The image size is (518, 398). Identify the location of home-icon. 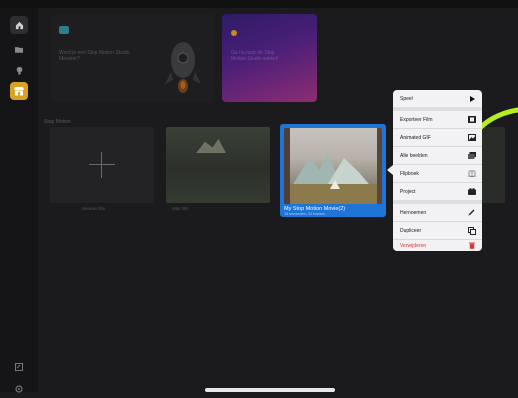
(19, 25).